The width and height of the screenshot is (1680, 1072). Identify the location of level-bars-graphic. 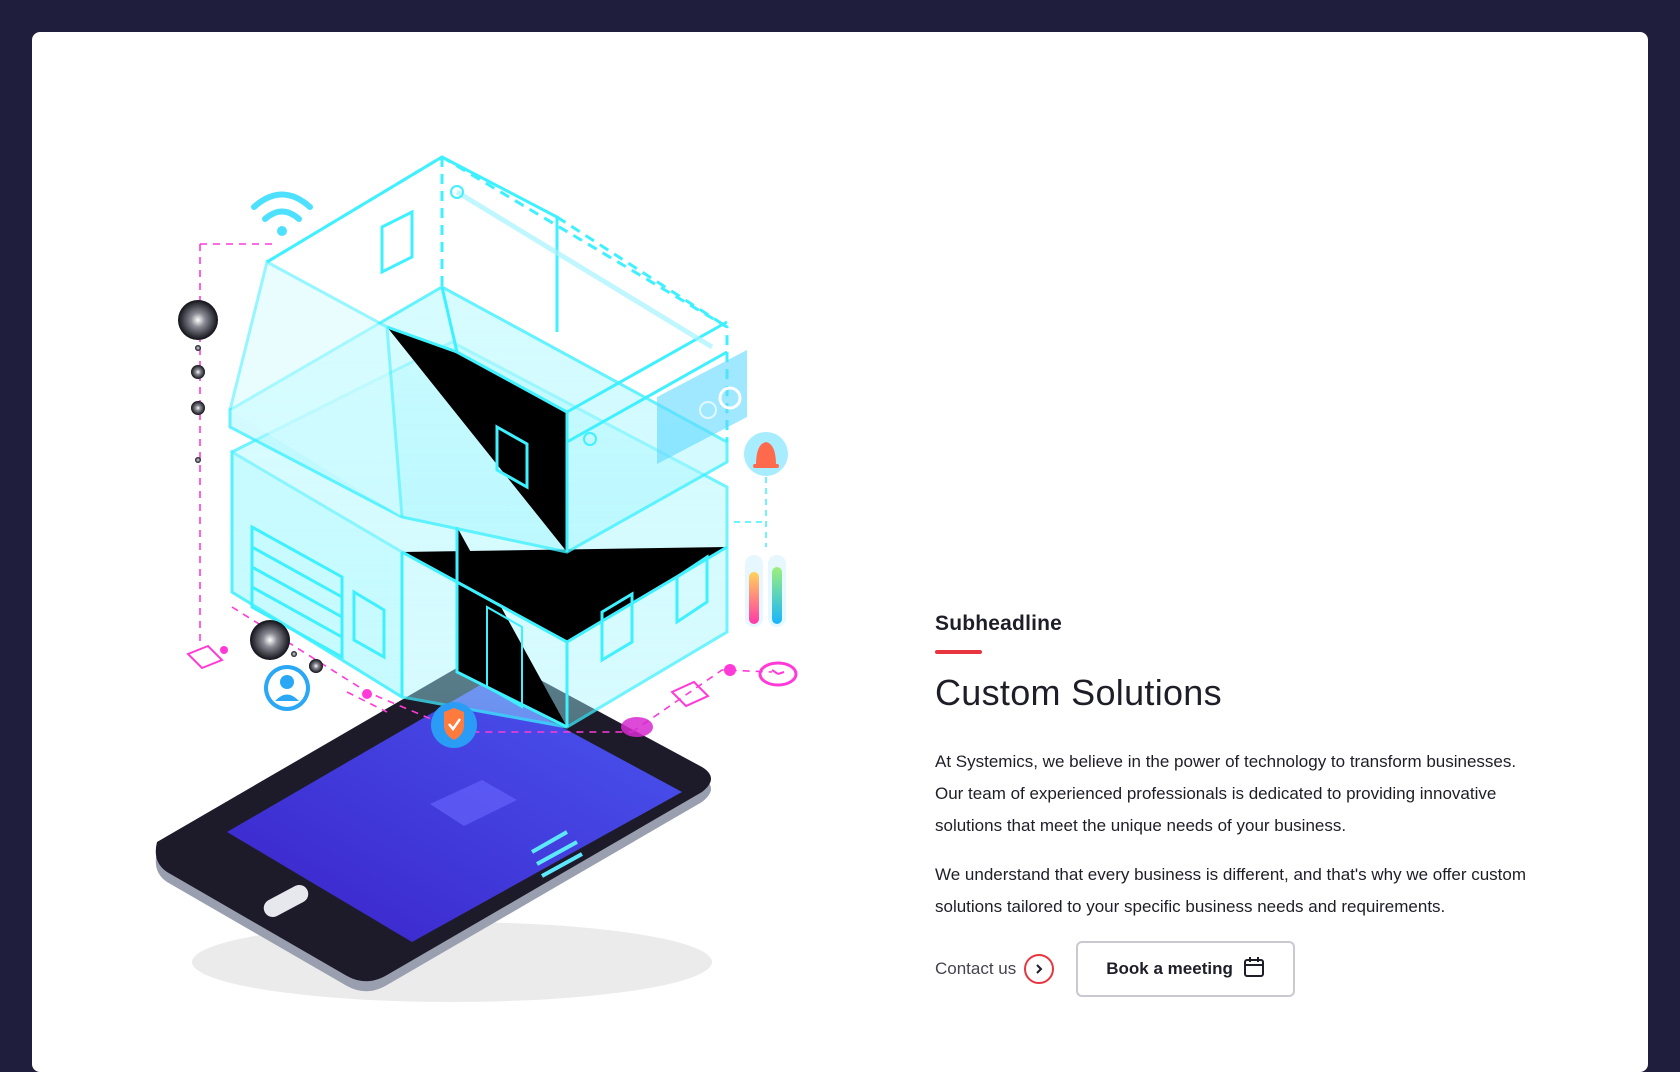
(765, 591).